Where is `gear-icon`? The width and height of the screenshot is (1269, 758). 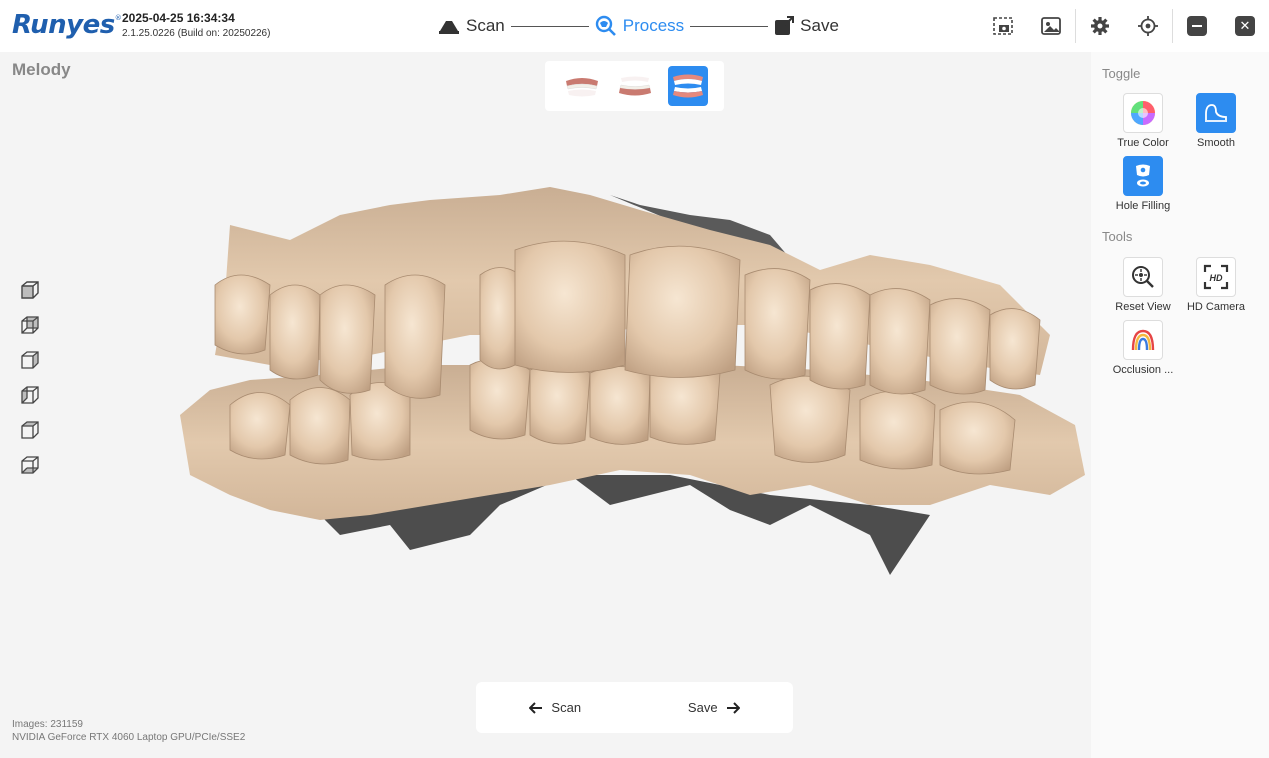
gear-icon is located at coordinates (1100, 26).